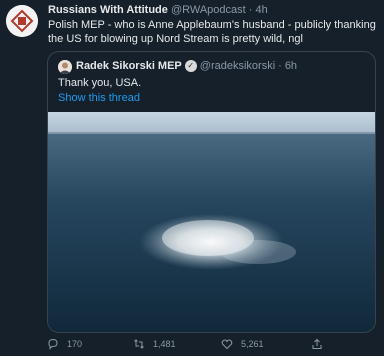 The height and width of the screenshot is (356, 384). Describe the element at coordinates (108, 10) in the screenshot. I see `author-name: Russians With Attitude` at that location.